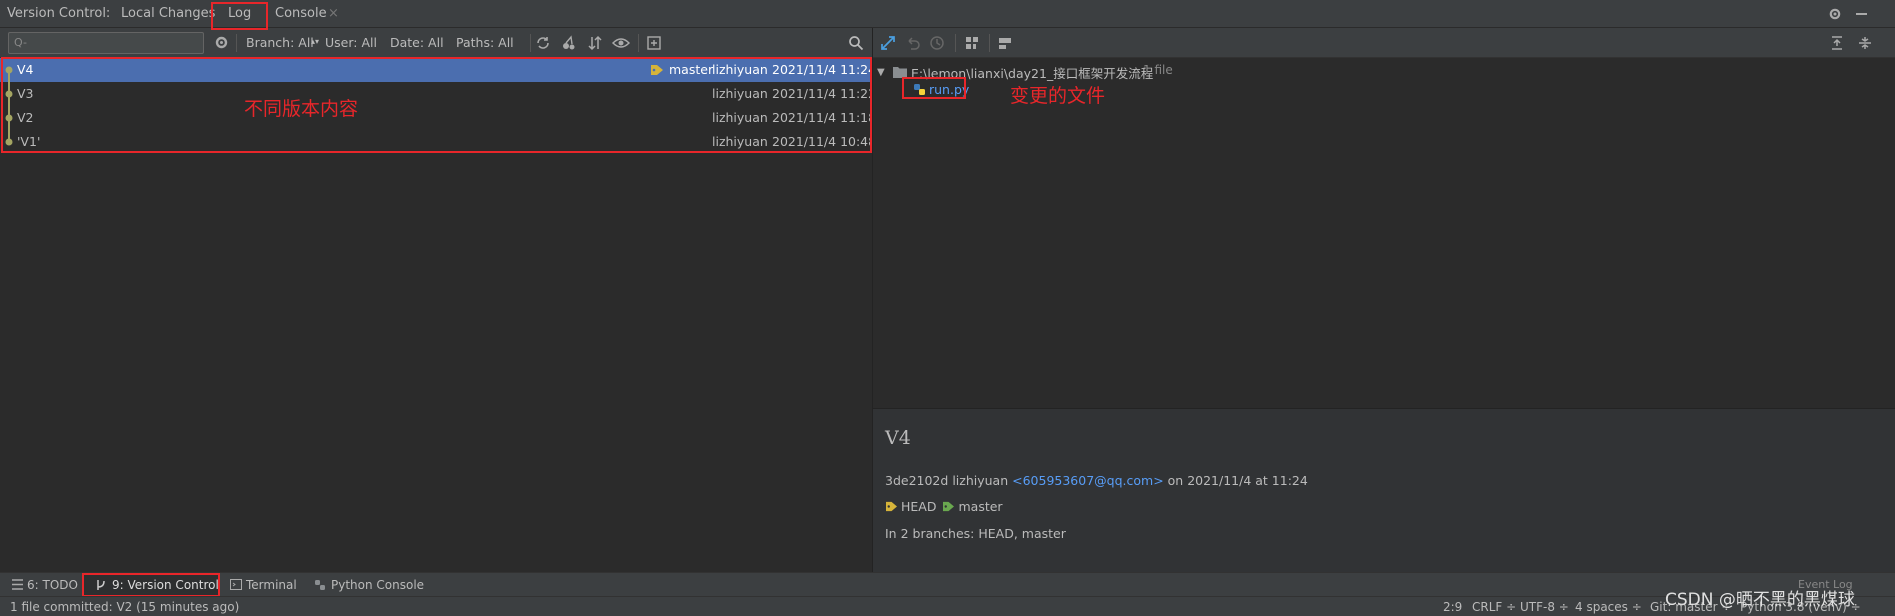 The width and height of the screenshot is (1895, 616). Describe the element at coordinates (975, 533) in the screenshot. I see `branches-info: In 2 branches: HEAD, master` at that location.